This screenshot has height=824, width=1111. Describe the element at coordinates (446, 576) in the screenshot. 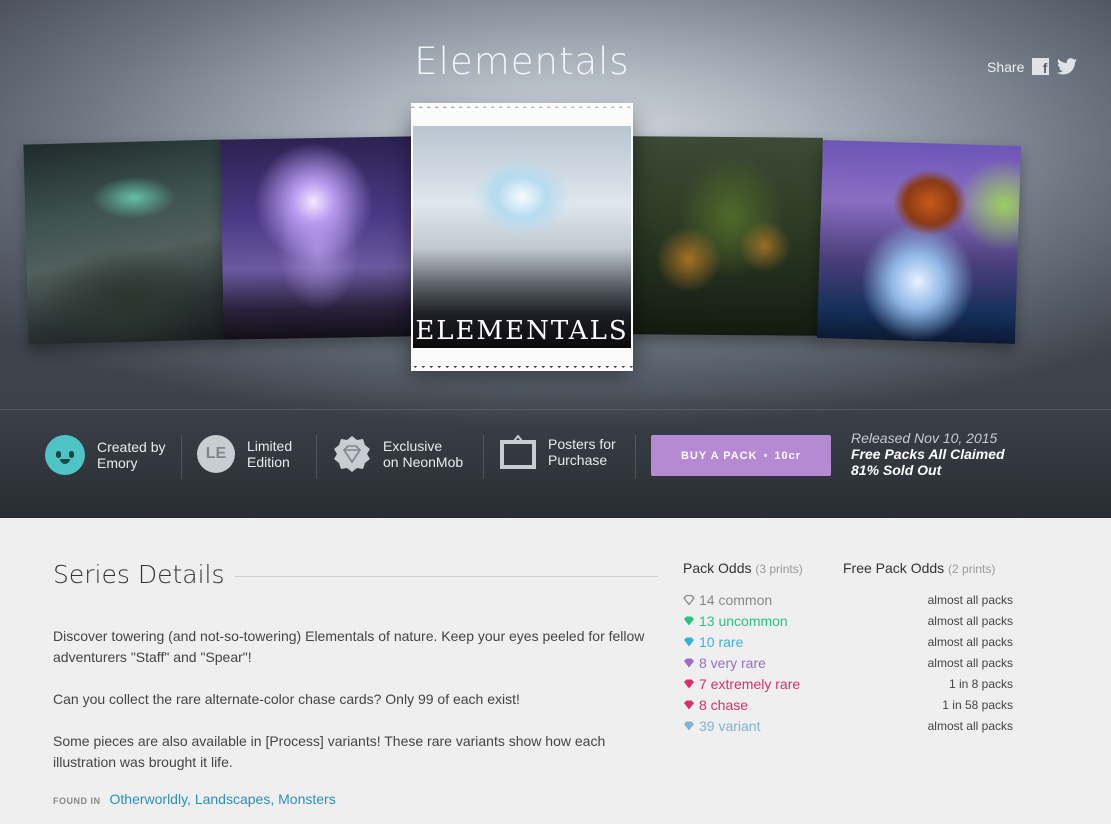

I see `heading-divider` at that location.